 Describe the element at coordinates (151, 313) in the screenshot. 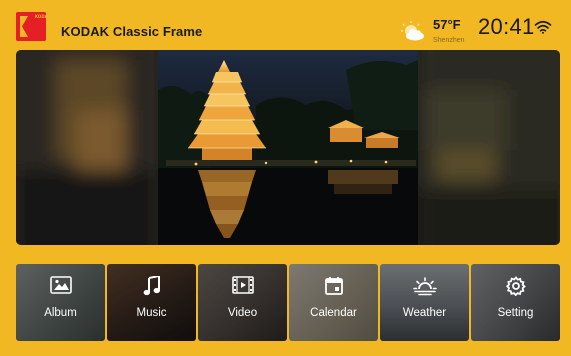

I see `menu-music-label: Music` at that location.